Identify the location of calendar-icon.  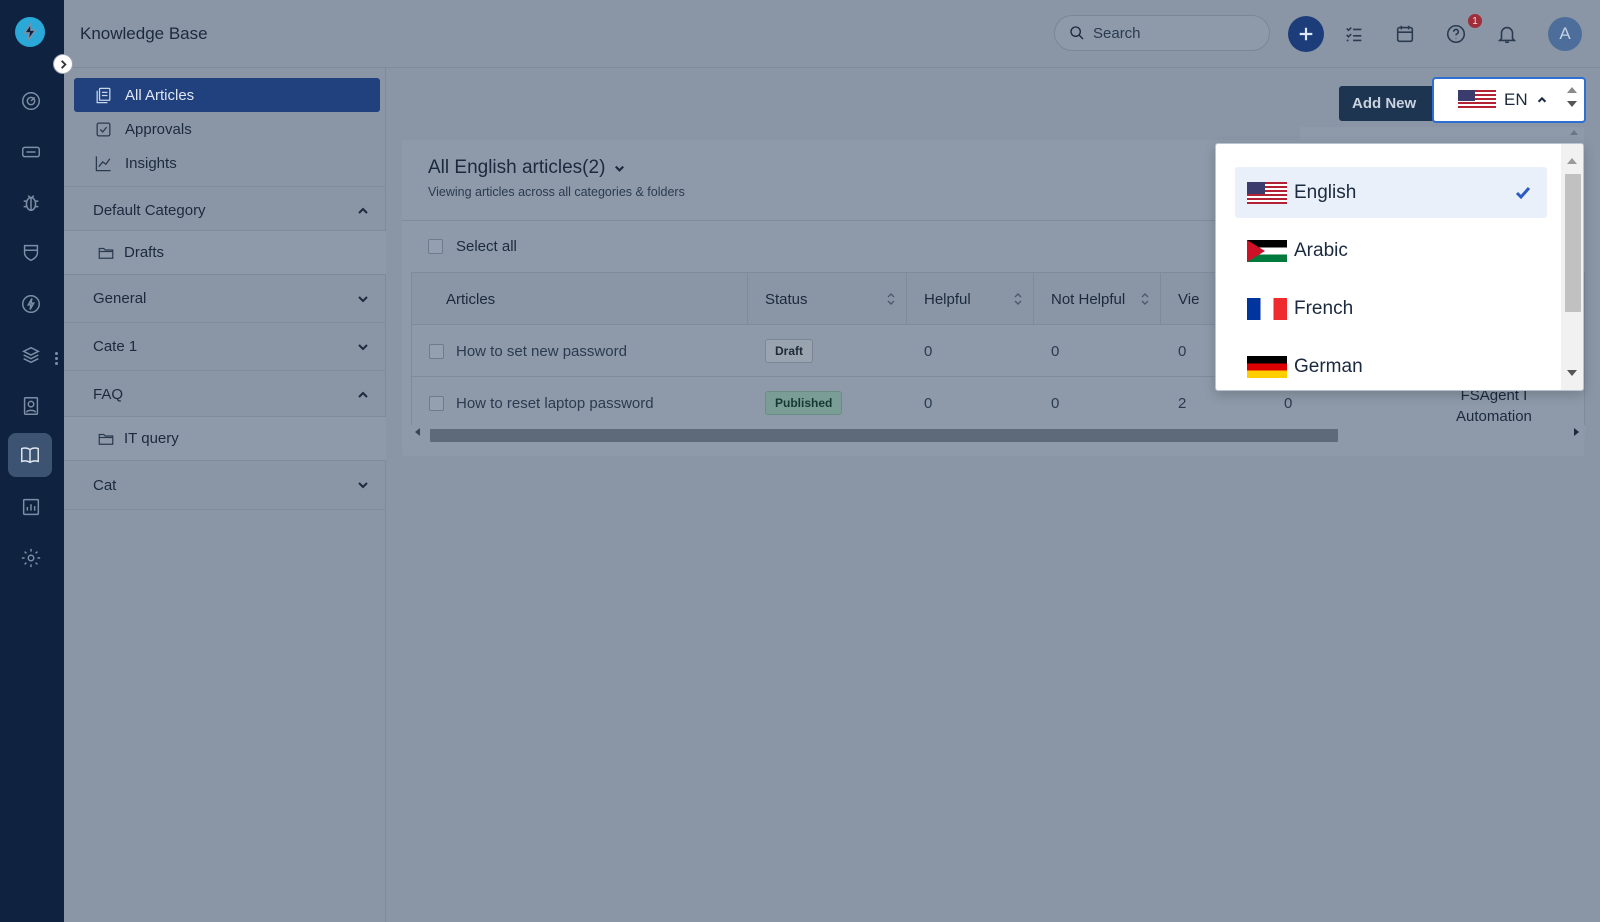
(1405, 34).